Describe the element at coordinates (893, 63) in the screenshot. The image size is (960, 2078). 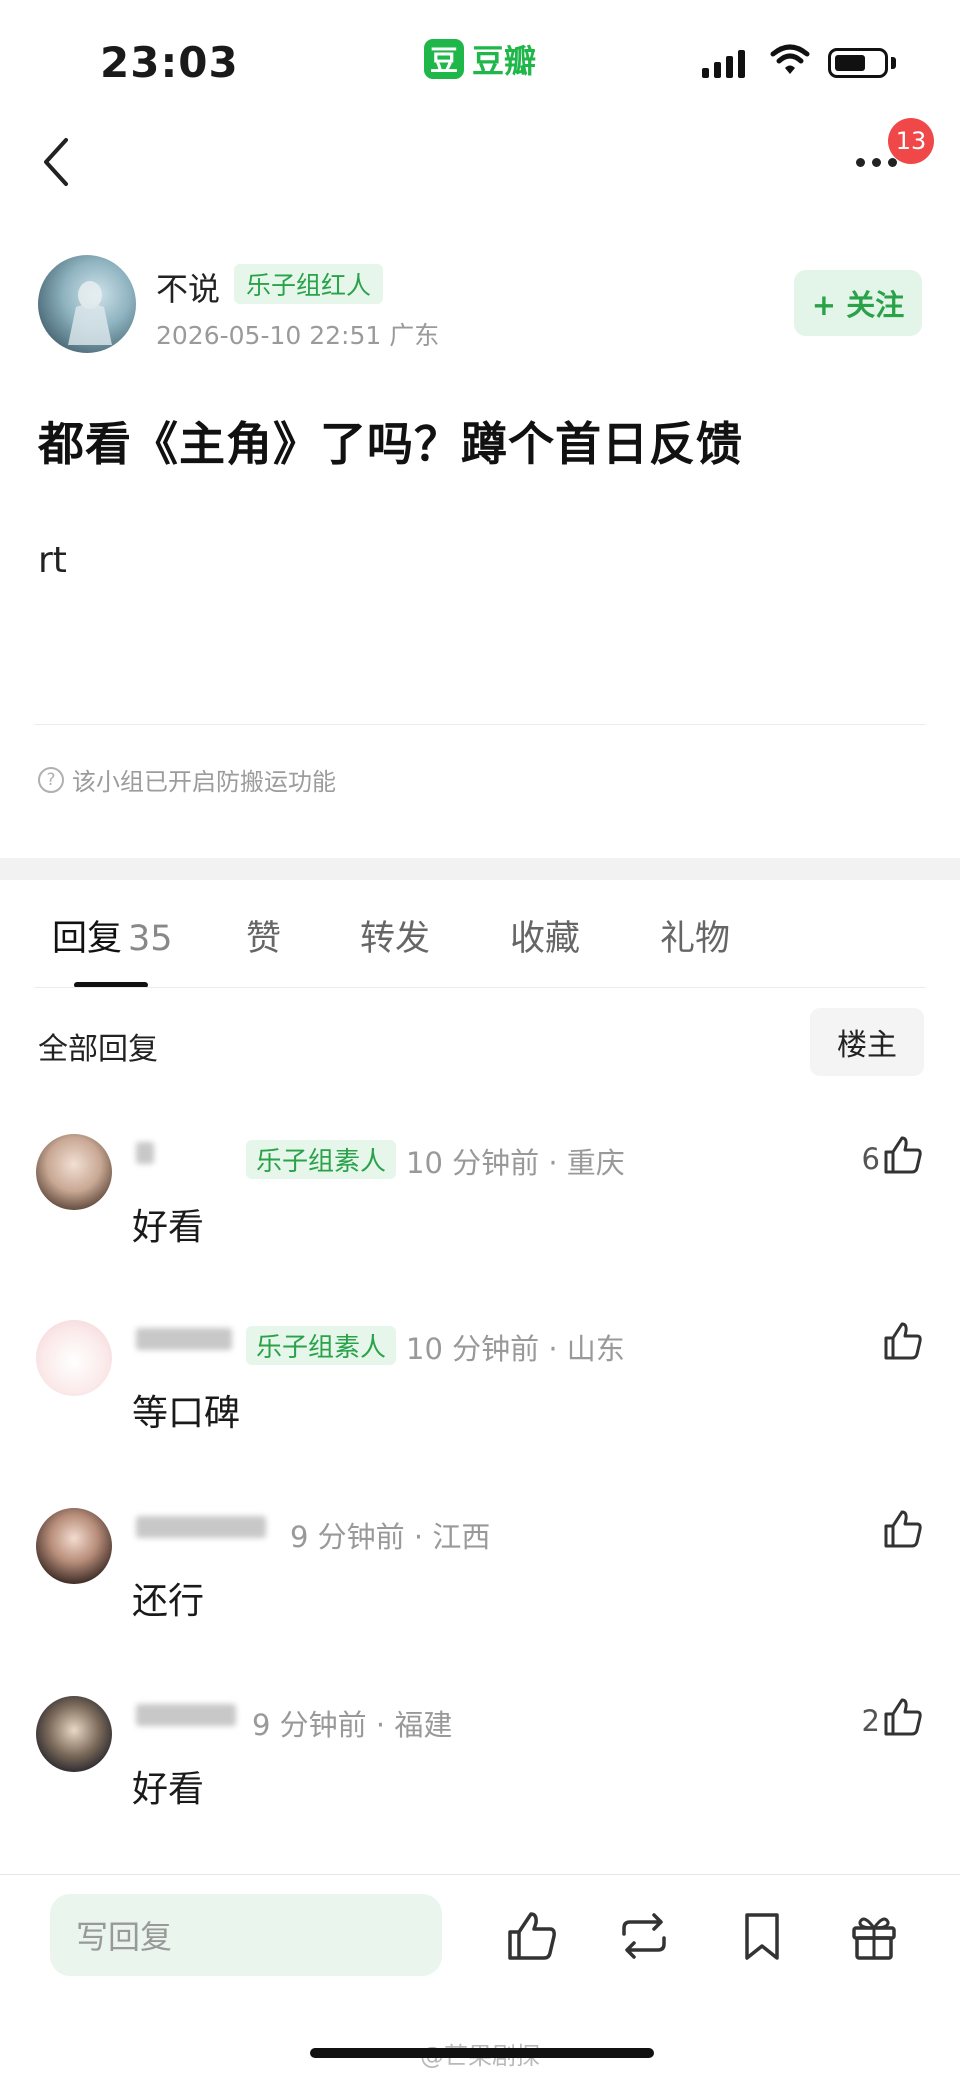
I see `battery-tip` at that location.